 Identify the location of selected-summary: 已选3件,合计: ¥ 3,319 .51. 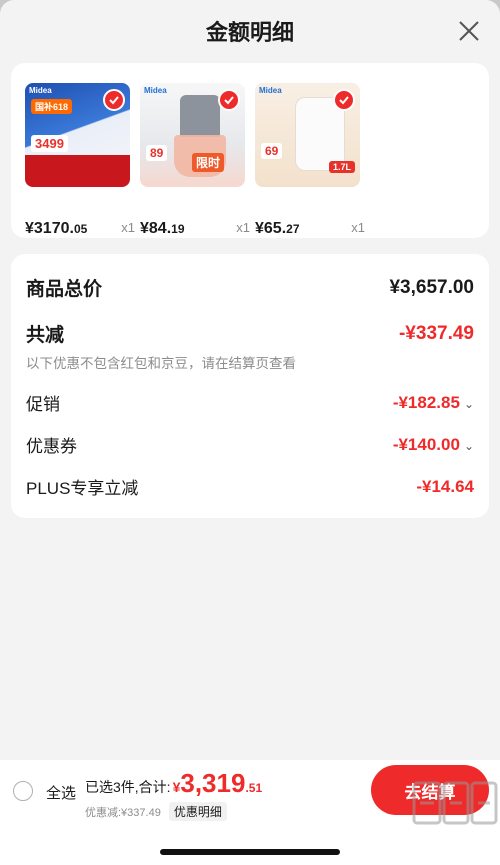
(173, 783).